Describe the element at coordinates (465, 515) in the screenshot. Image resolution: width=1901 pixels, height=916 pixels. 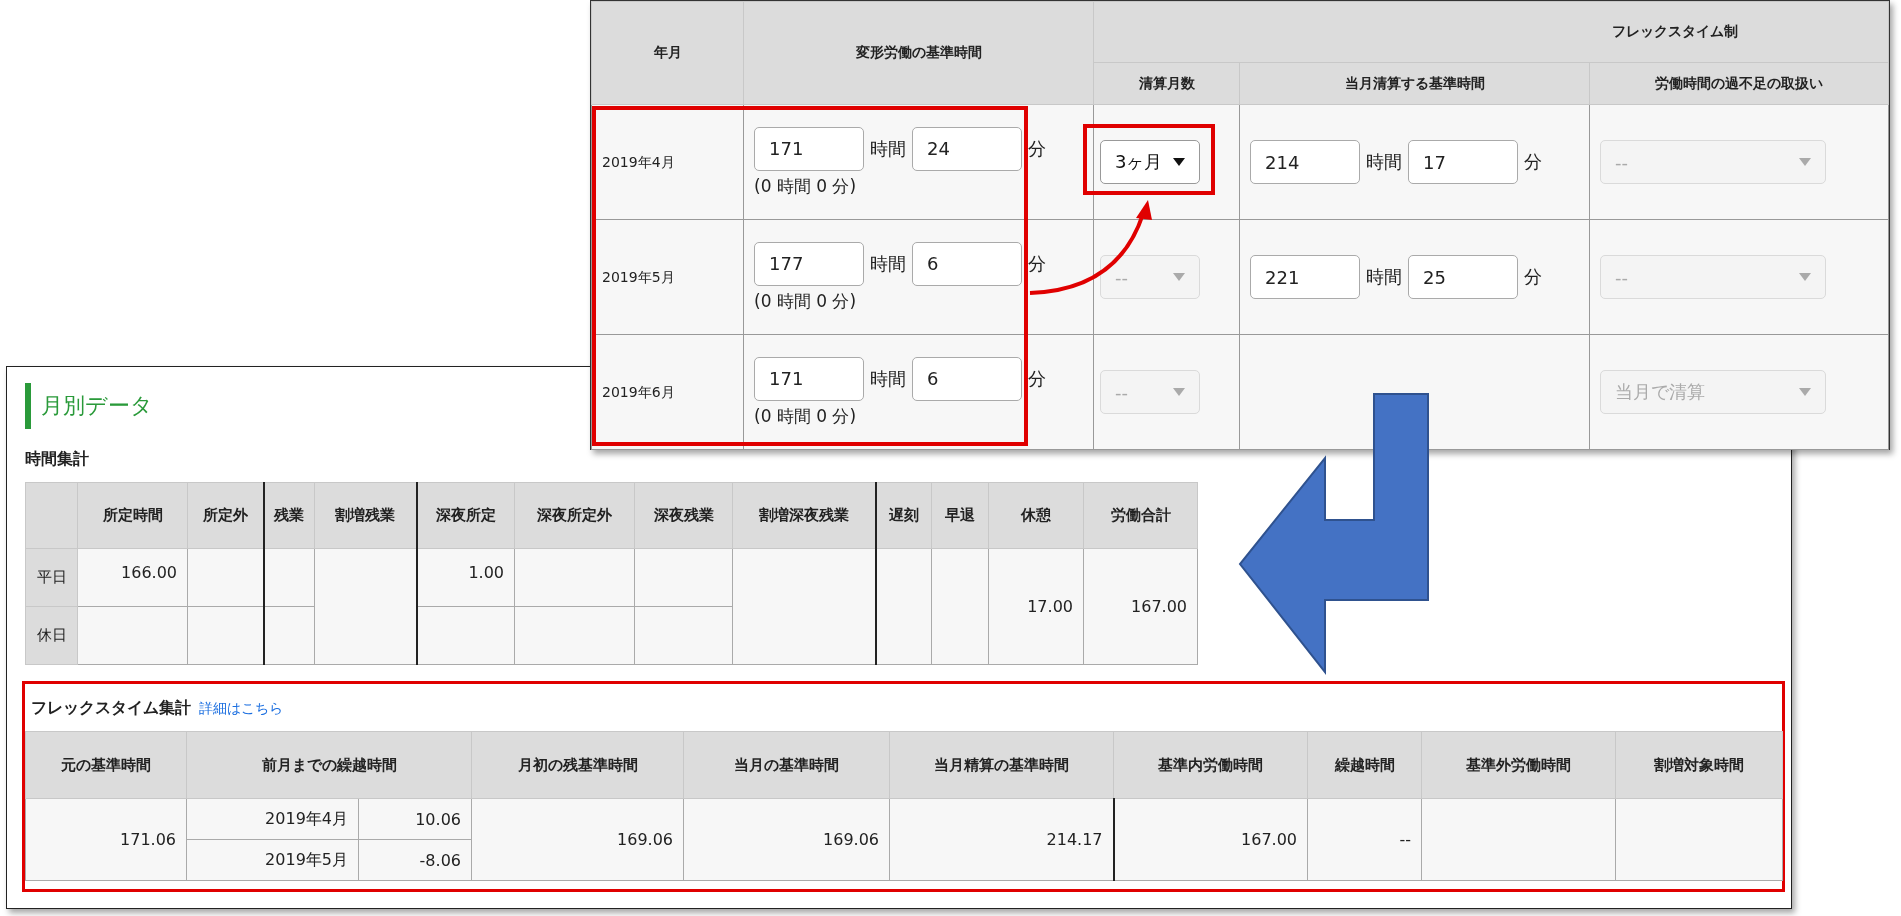
I see `column-header: 深夜所定` at that location.